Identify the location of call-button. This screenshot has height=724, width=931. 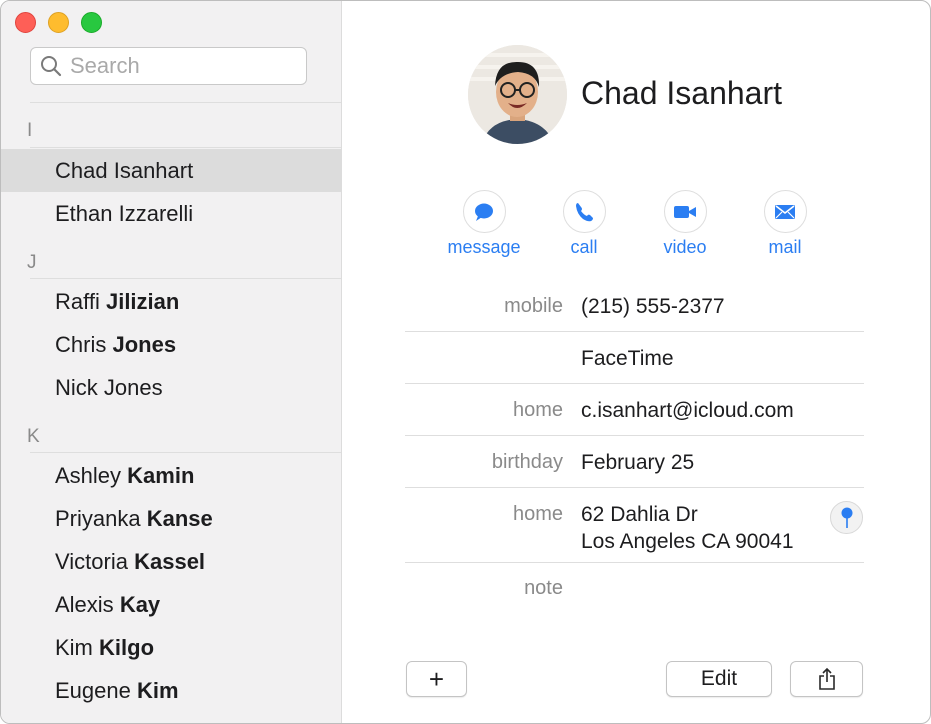
(584, 211).